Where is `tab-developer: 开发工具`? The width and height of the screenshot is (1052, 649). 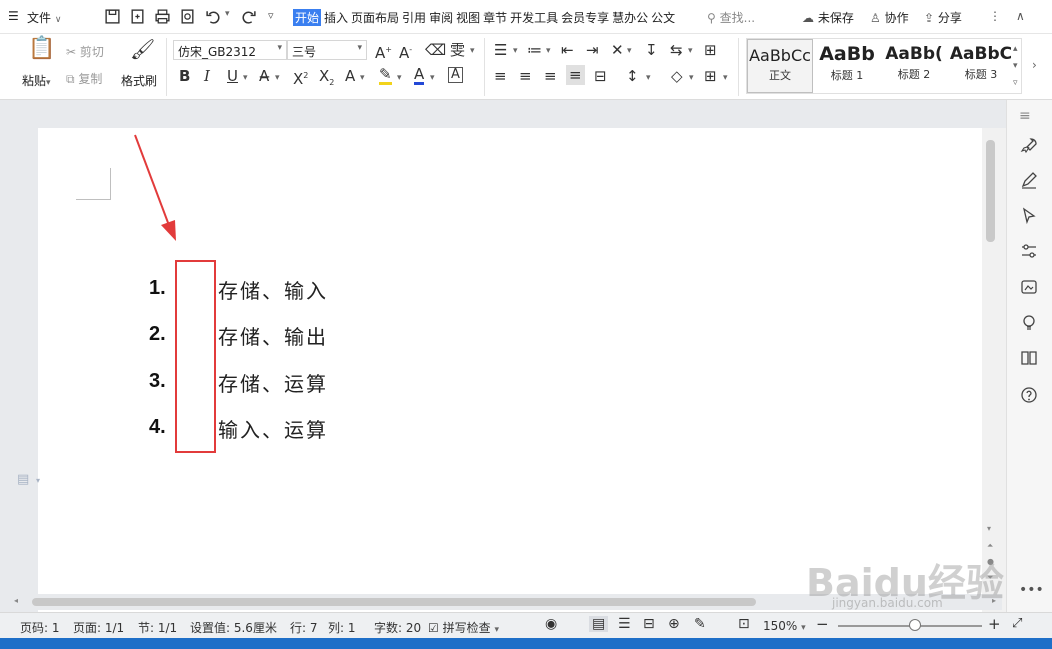 tab-developer: 开发工具 is located at coordinates (534, 17).